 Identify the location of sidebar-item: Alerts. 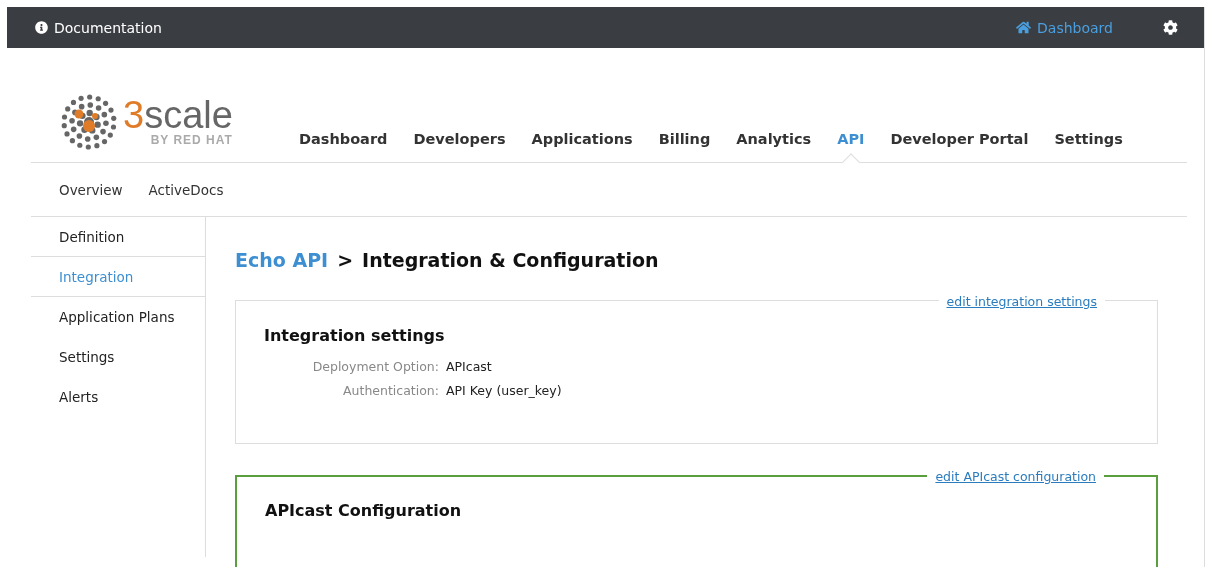
(118, 397).